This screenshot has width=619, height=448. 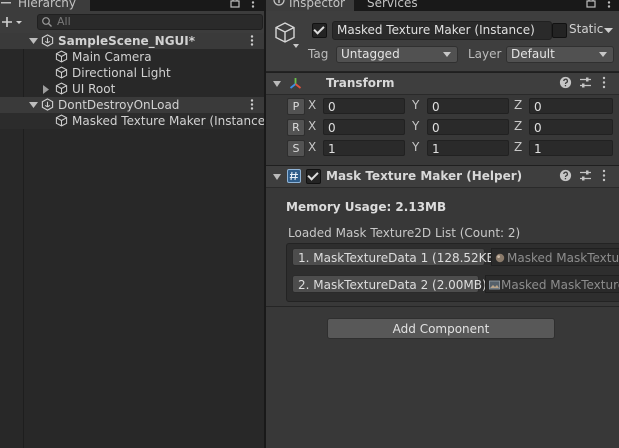 I want to click on hierarchy-tab-label: Hierarchy, so click(x=47, y=5).